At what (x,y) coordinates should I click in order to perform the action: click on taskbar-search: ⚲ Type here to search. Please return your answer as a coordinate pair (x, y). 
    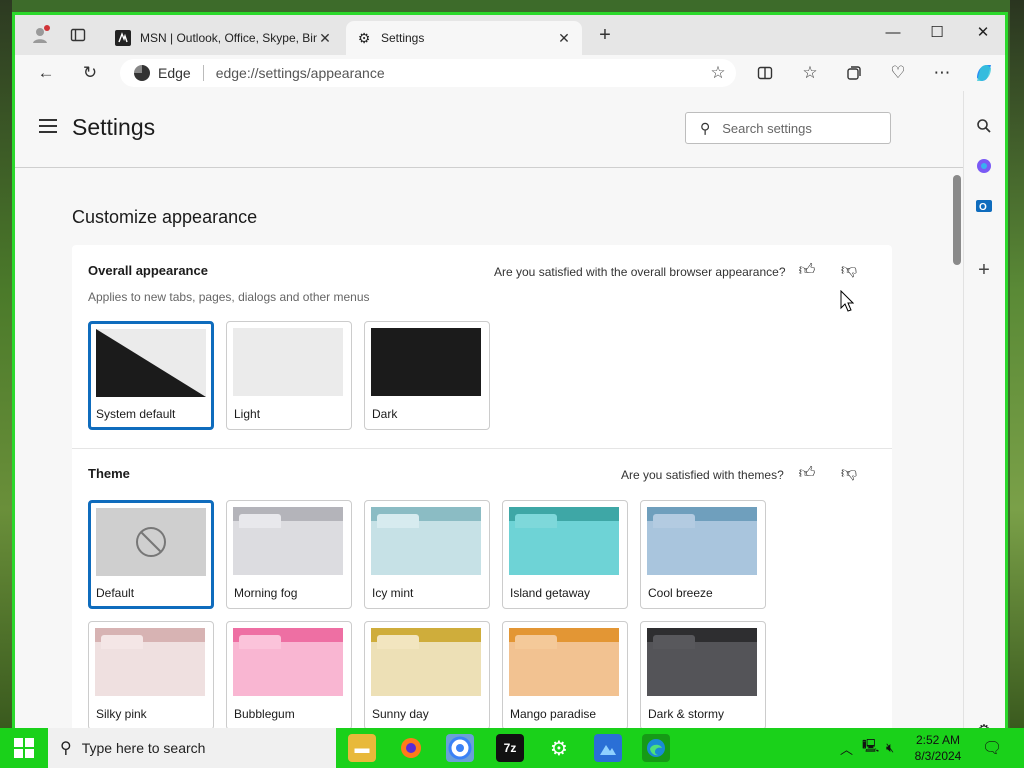
    Looking at the image, I should click on (192, 748).